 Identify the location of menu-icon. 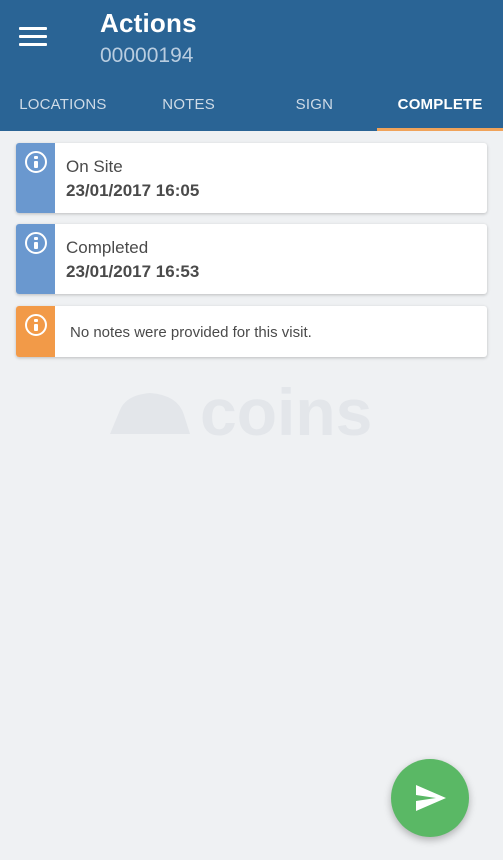
(33, 37).